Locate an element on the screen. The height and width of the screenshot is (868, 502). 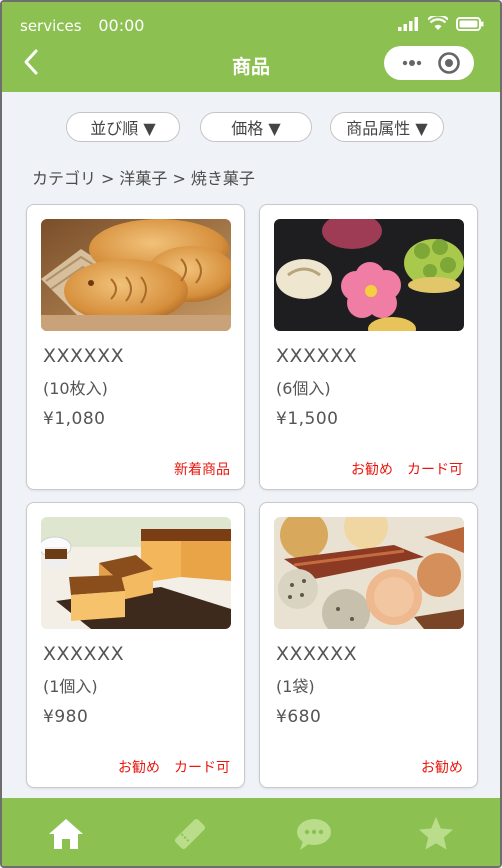
nav-favorites is located at coordinates (436, 834).